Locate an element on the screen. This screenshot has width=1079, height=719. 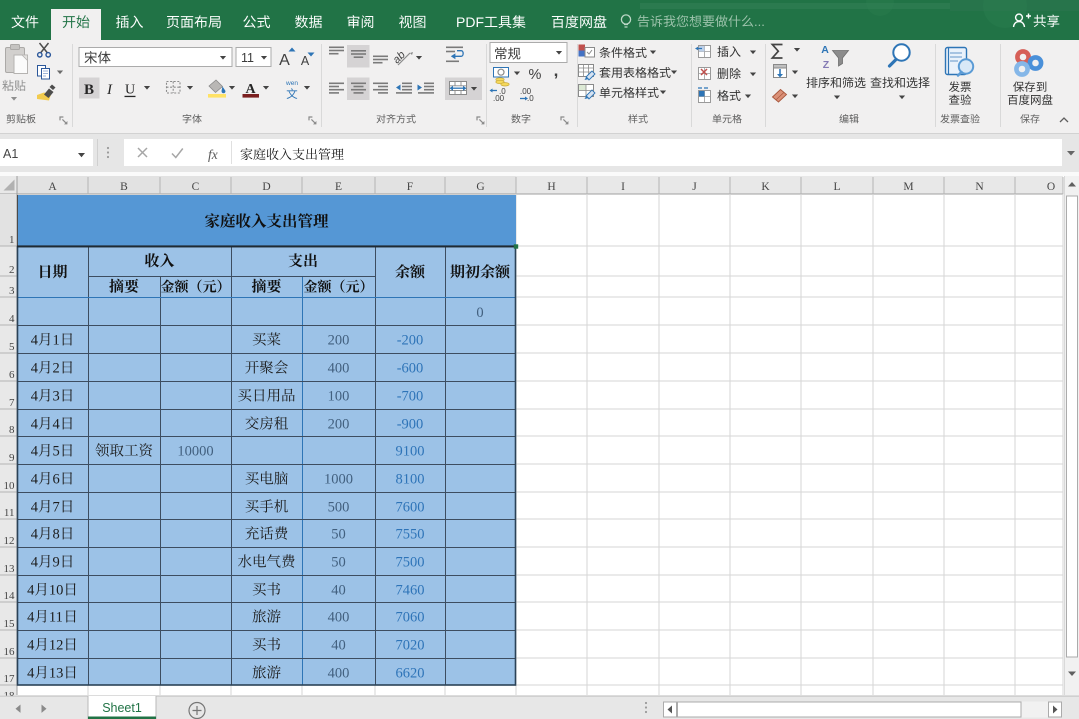
svg-text: -700 is located at coordinates (410, 397).